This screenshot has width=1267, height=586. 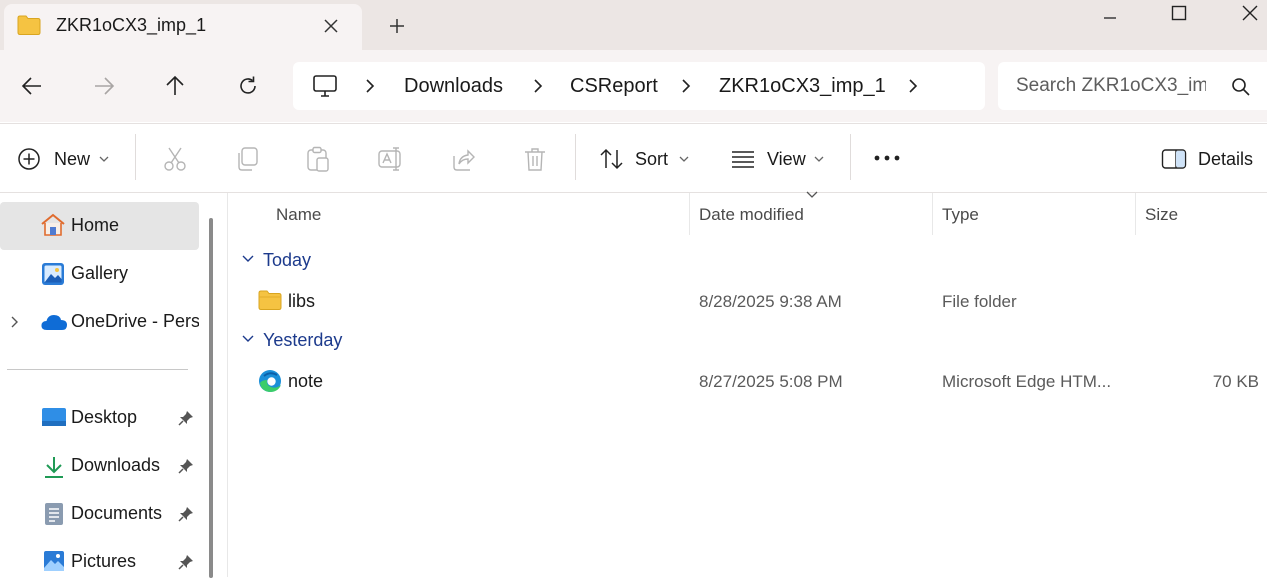 What do you see at coordinates (175, 159) in the screenshot?
I see `cut-icon` at bounding box center [175, 159].